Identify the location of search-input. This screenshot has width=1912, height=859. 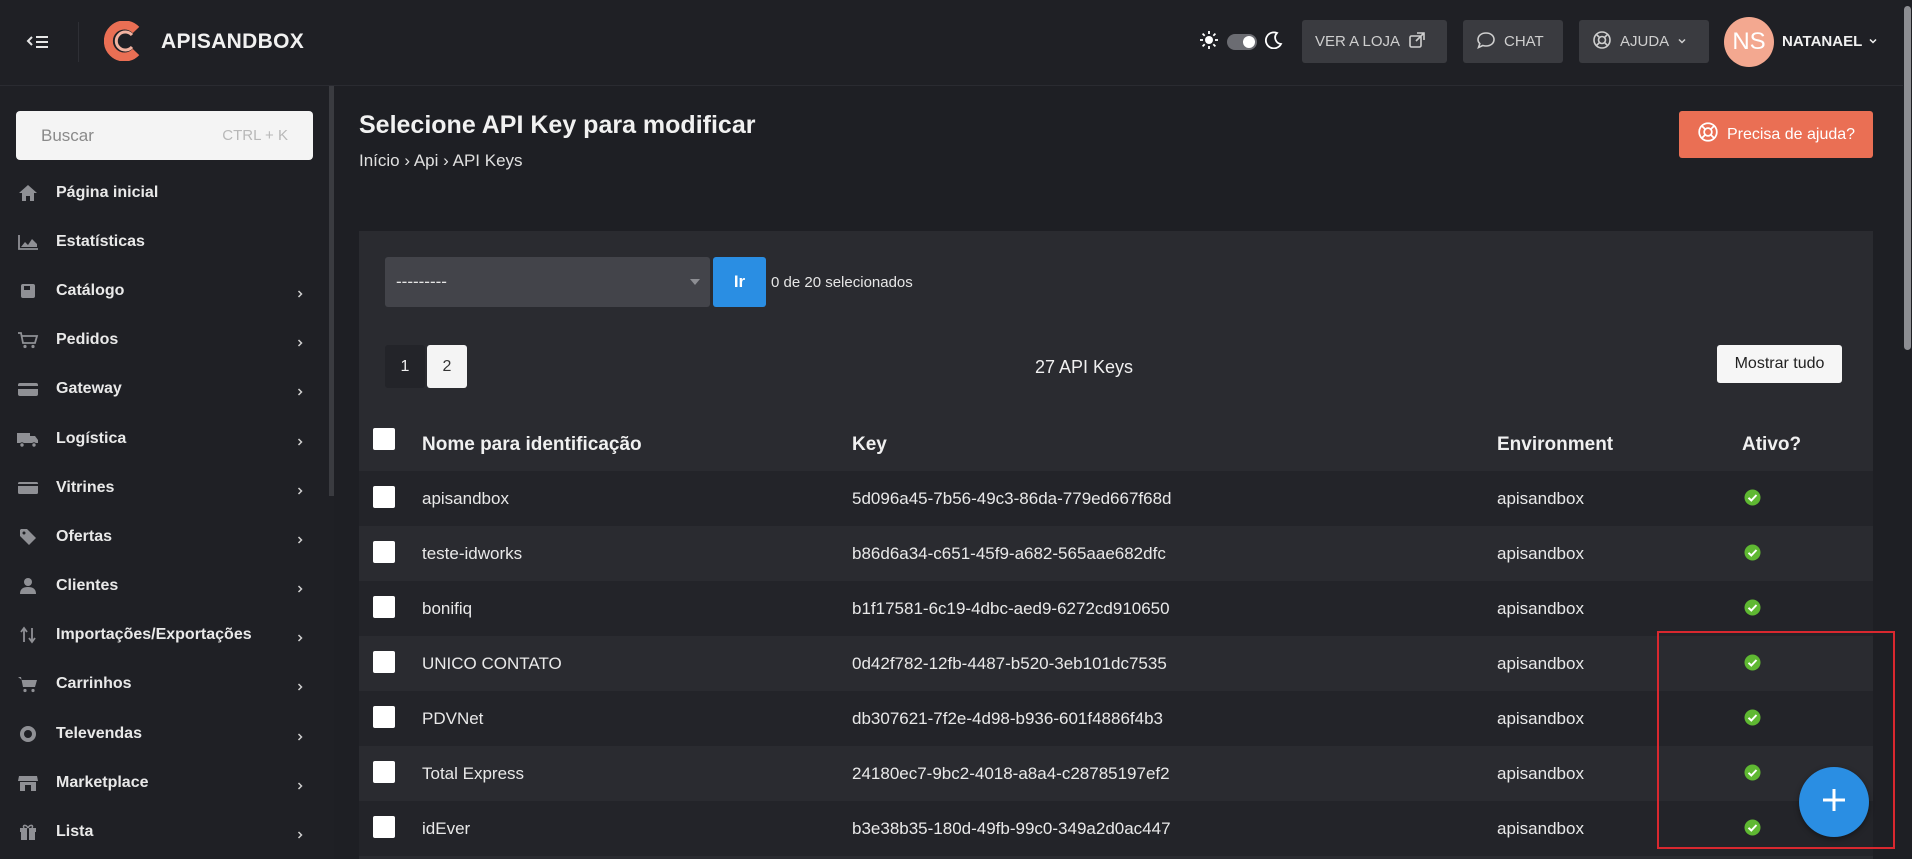
(116, 135).